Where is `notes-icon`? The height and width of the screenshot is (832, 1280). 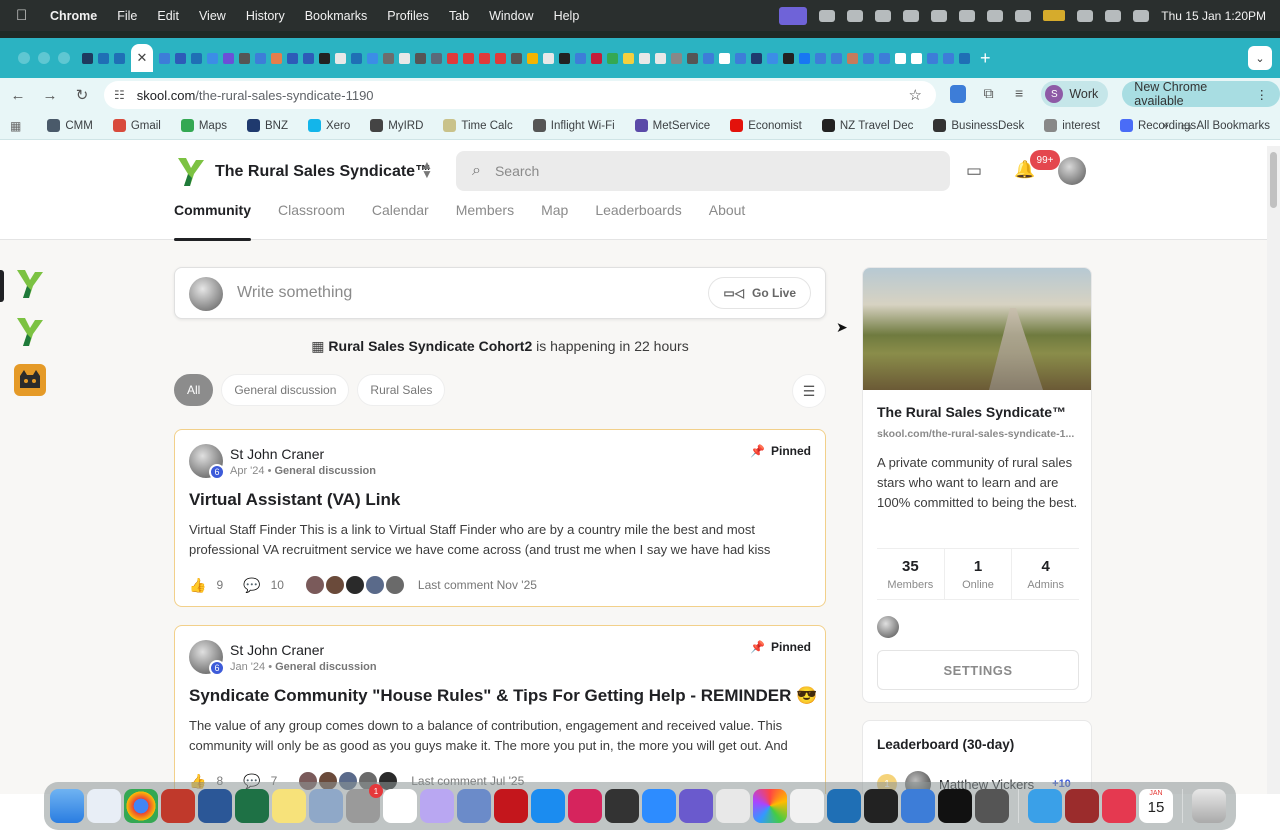
notes-icon is located at coordinates (289, 806).